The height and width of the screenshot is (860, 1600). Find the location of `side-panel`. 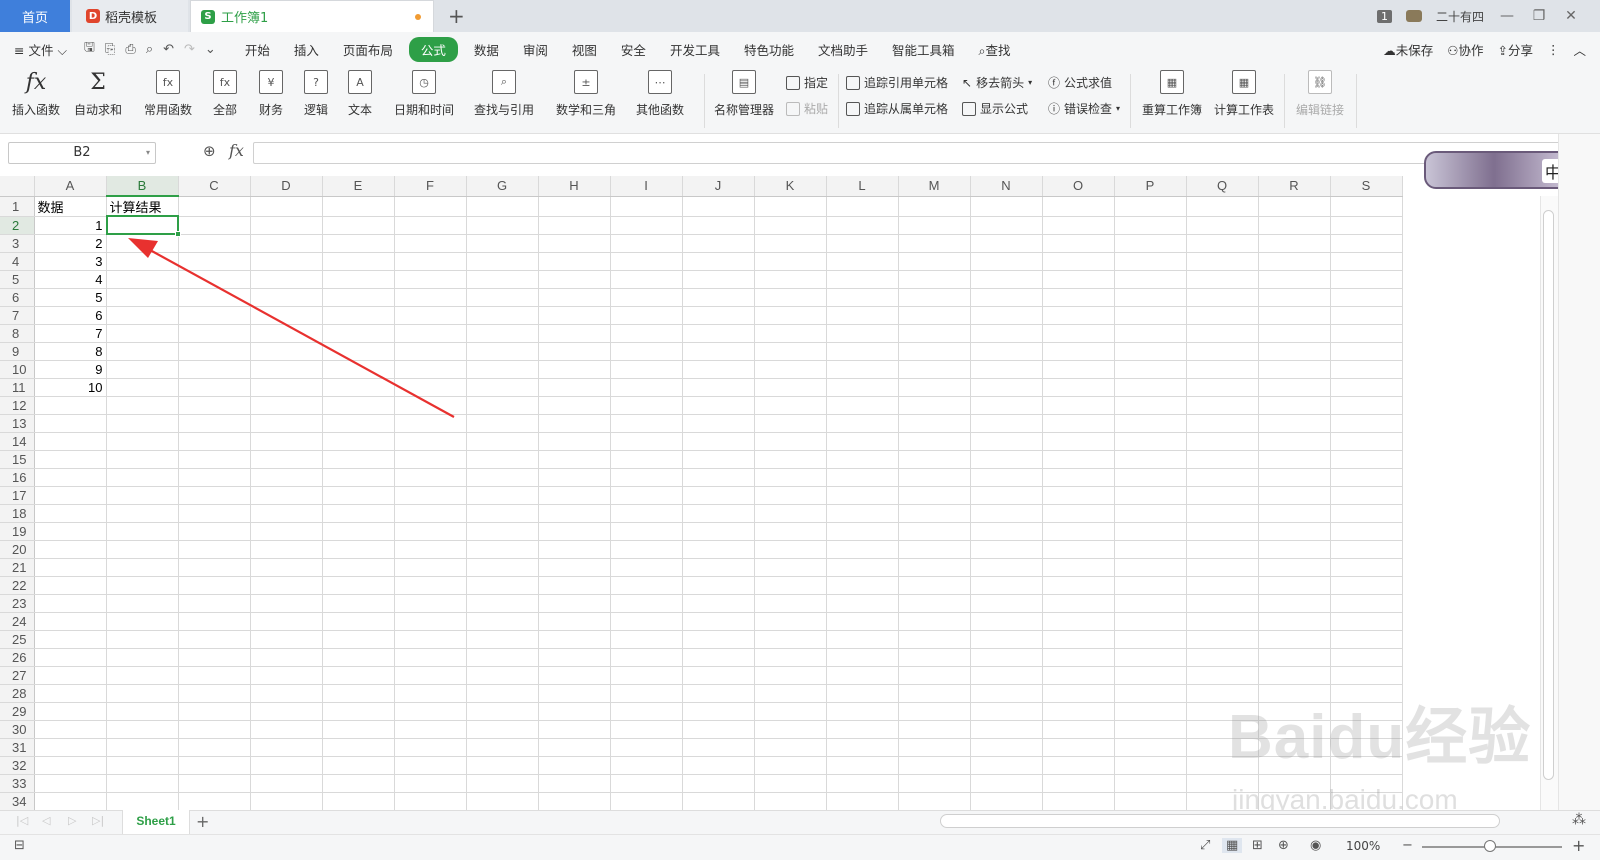

side-panel is located at coordinates (1579, 472).